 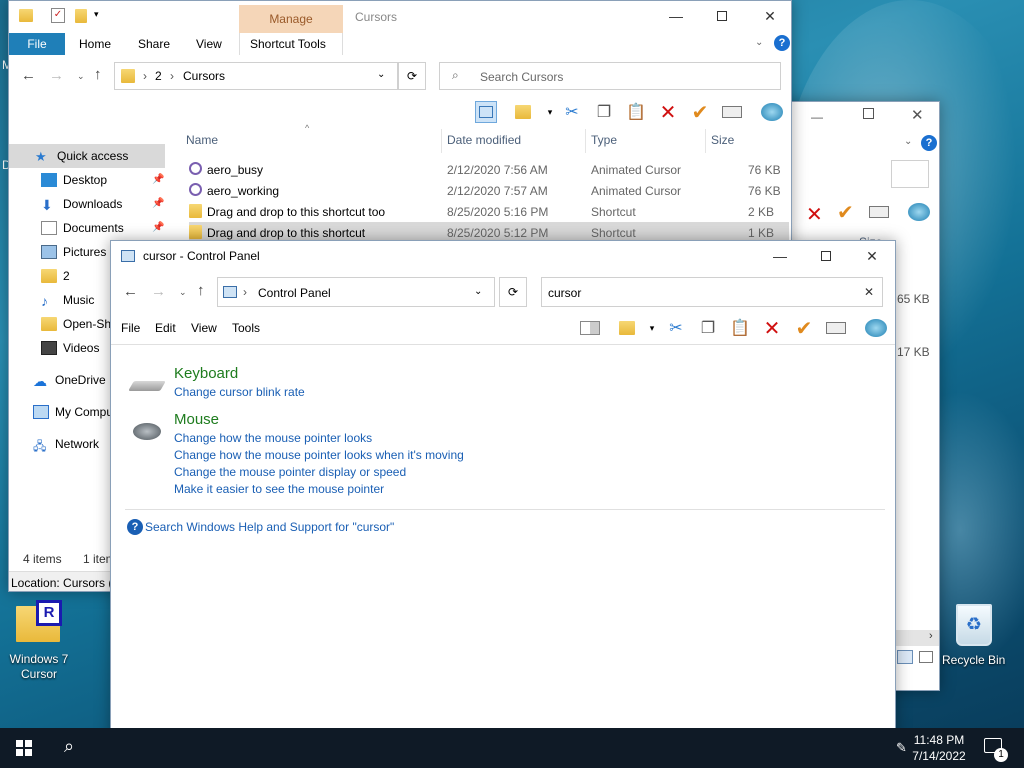 I want to click on large-icons-view-icon, so click(x=926, y=657).